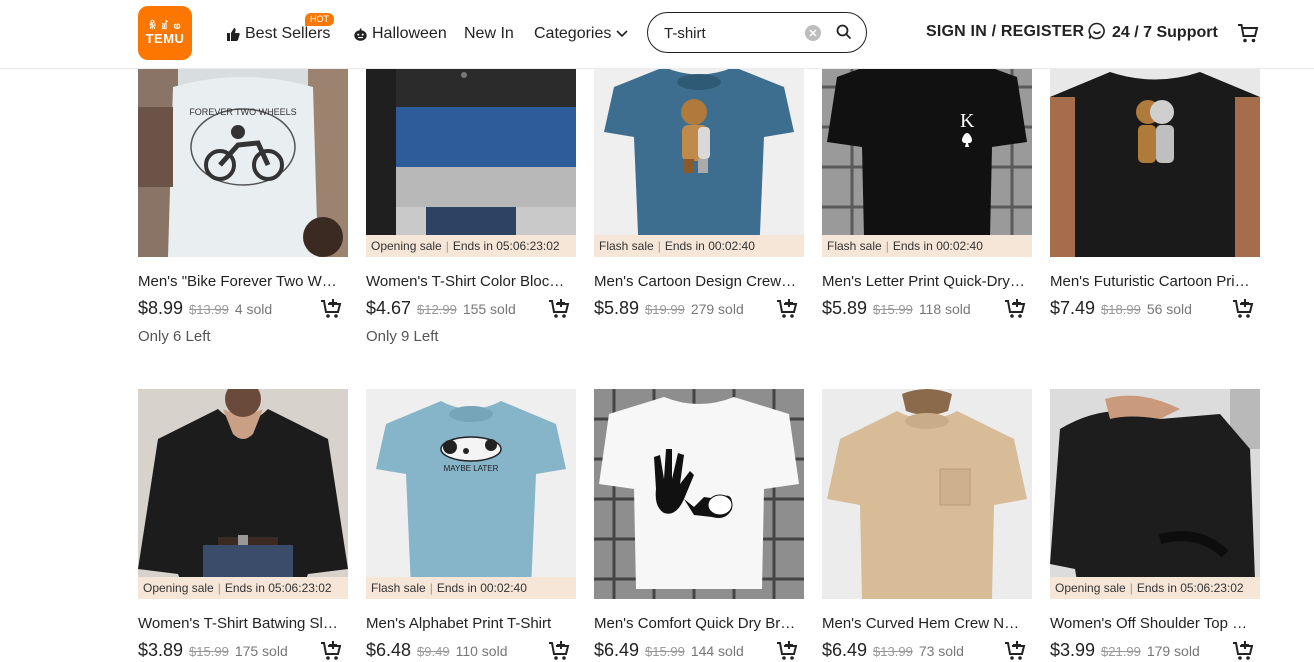 The width and height of the screenshot is (1314, 662). What do you see at coordinates (471, 494) in the screenshot?
I see `product-image: MAYBE LATER Flash sale | Ends in 00:02:40` at bounding box center [471, 494].